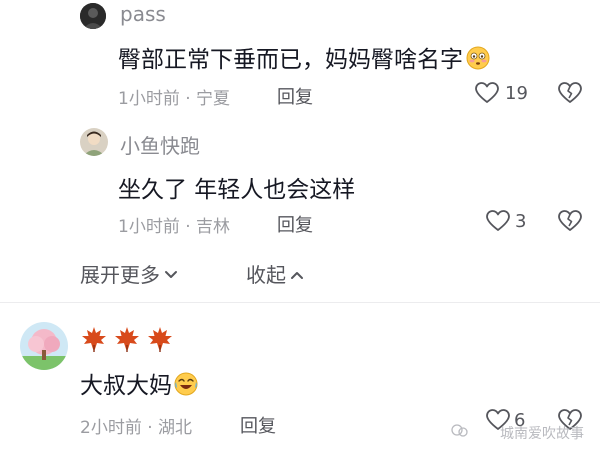 The height and width of the screenshot is (451, 600). Describe the element at coordinates (171, 273) in the screenshot. I see `chevron-down-icon` at that location.